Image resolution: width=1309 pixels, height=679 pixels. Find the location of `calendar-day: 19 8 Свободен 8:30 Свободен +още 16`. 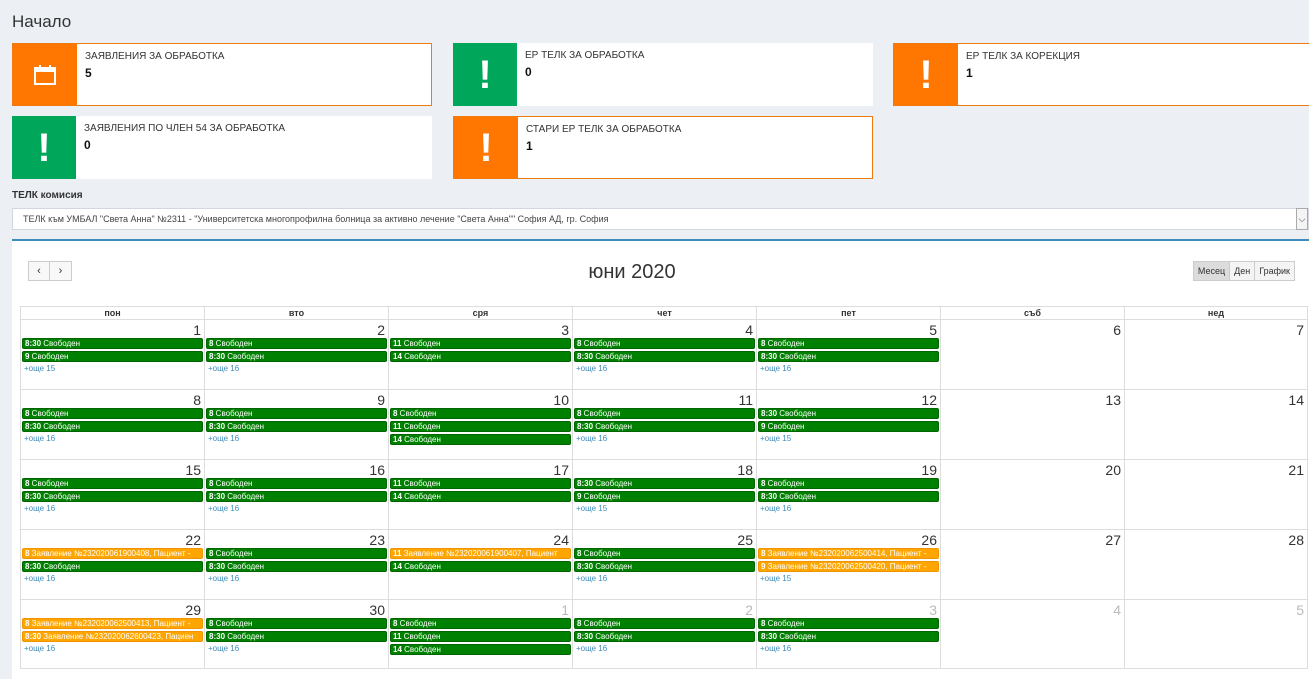

calendar-day: 19 8 Свободен 8:30 Свободен +още 16 is located at coordinates (849, 494).